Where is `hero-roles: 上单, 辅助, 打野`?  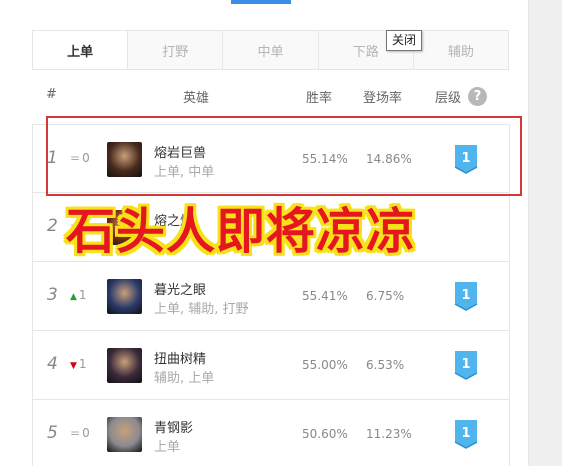 hero-roles: 上单, 辅助, 打野 is located at coordinates (201, 309).